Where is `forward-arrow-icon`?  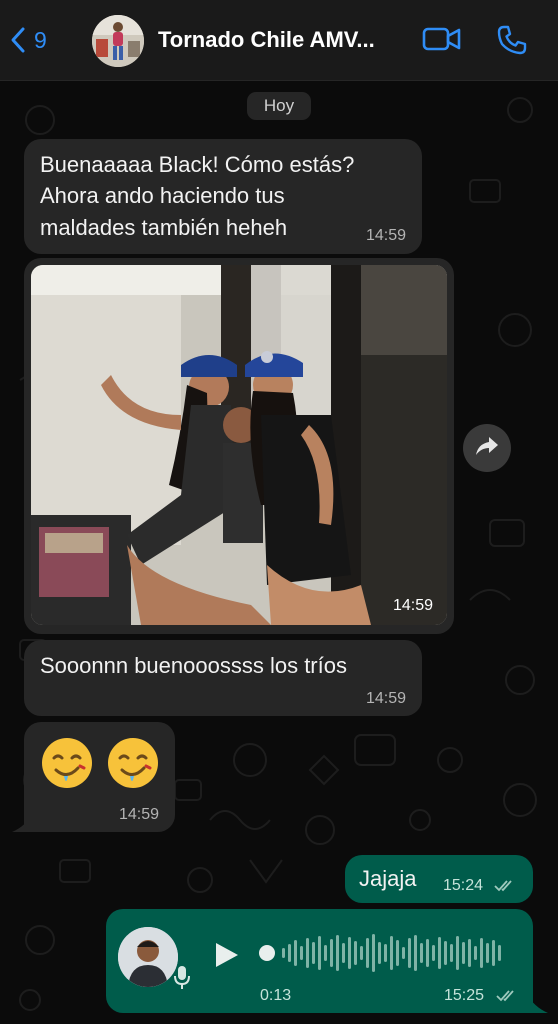 forward-arrow-icon is located at coordinates (487, 448).